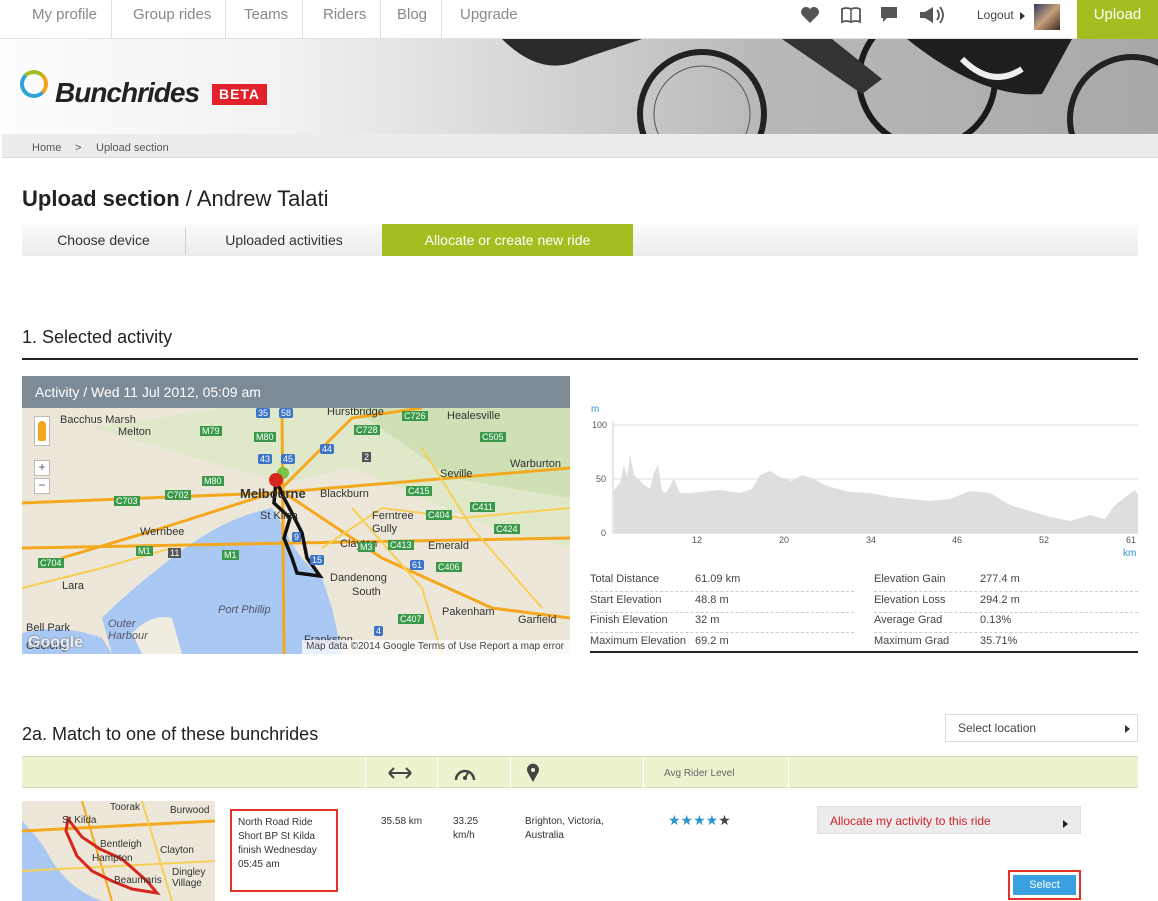 This screenshot has height=901, width=1158. I want to click on map-place-label: Warburton, so click(535, 464).